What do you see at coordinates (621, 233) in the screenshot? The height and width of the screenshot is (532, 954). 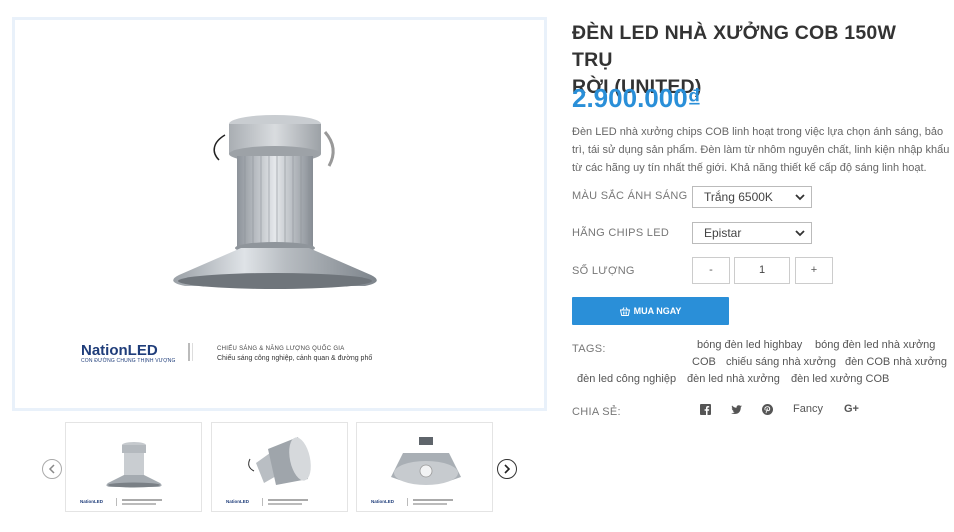 I see `chip-option-label: HÃNG CHIPS LED` at bounding box center [621, 233].